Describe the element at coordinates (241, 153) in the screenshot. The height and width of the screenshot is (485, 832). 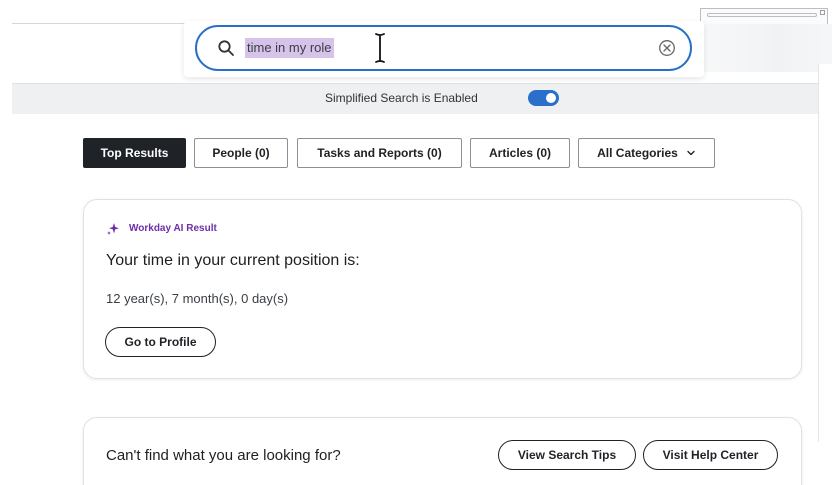
I see `tab-people: People (0)` at that location.